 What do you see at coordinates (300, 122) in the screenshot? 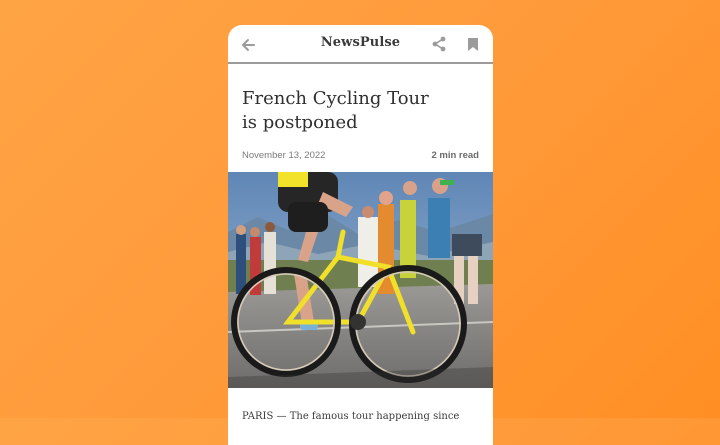
I see `headline-line-2: is postponed` at bounding box center [300, 122].